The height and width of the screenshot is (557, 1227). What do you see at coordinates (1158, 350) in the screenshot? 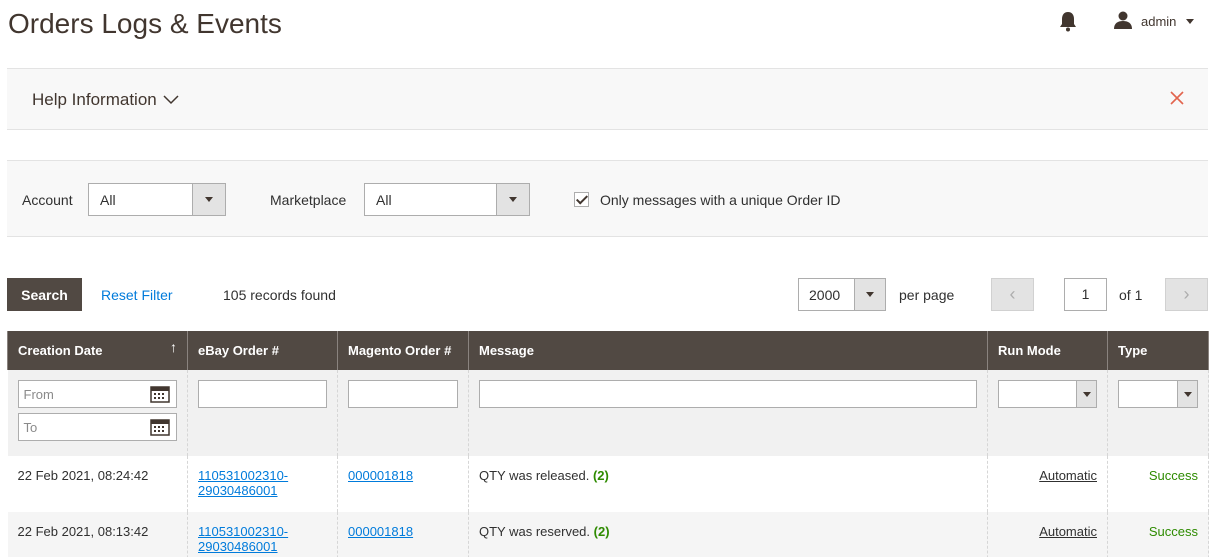
I see `column-header-type: Type` at bounding box center [1158, 350].